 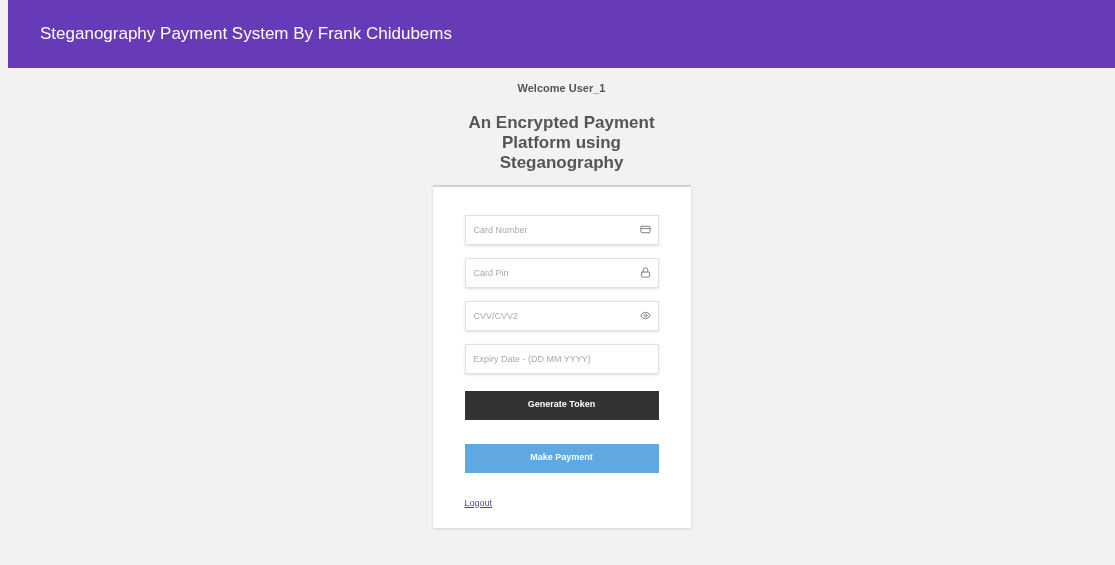 What do you see at coordinates (478, 503) in the screenshot?
I see `logout-link: Logout` at bounding box center [478, 503].